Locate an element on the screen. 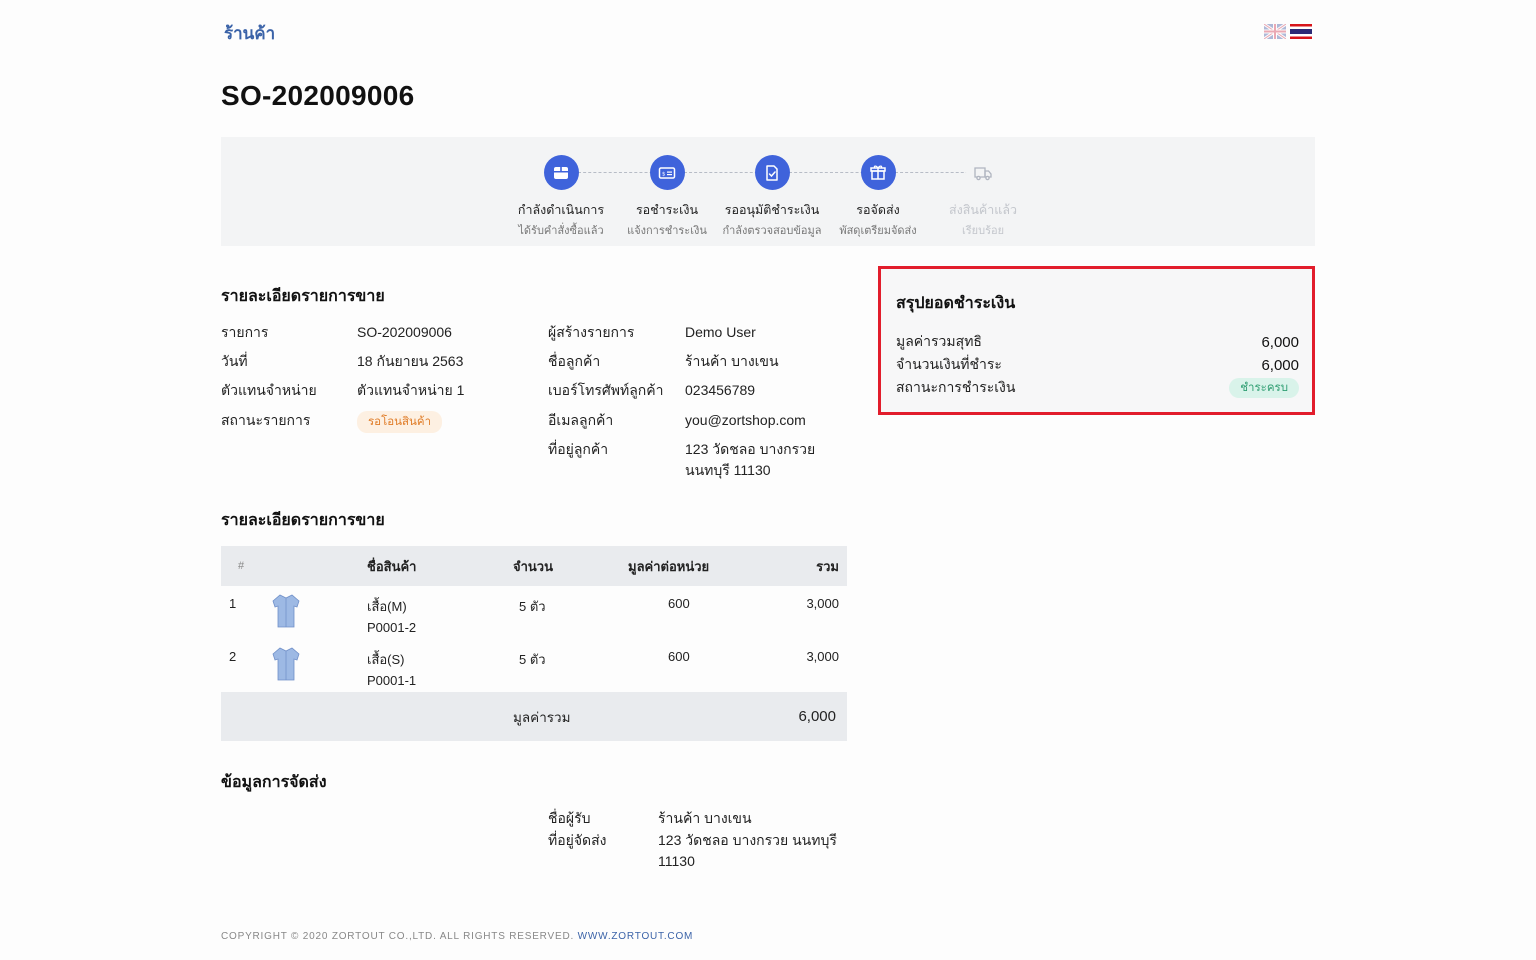 Image resolution: width=1536 pixels, height=960 pixels. payment-status-badge: ชำระครบ is located at coordinates (1264, 388).